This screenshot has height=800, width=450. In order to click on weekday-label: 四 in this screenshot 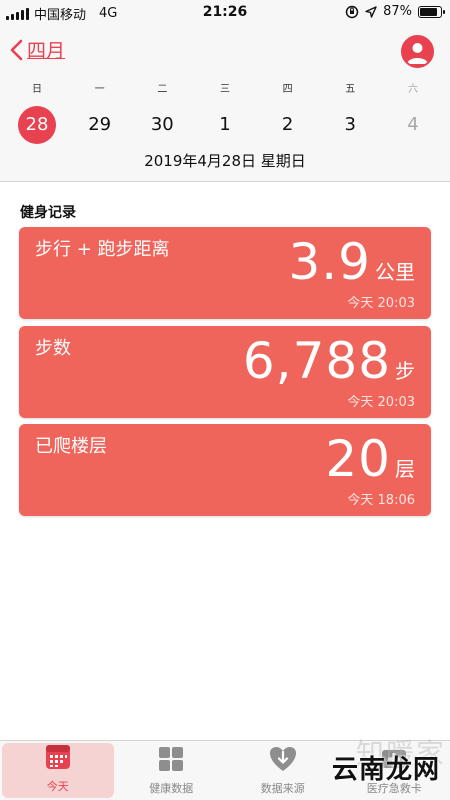, I will do `click(287, 89)`.